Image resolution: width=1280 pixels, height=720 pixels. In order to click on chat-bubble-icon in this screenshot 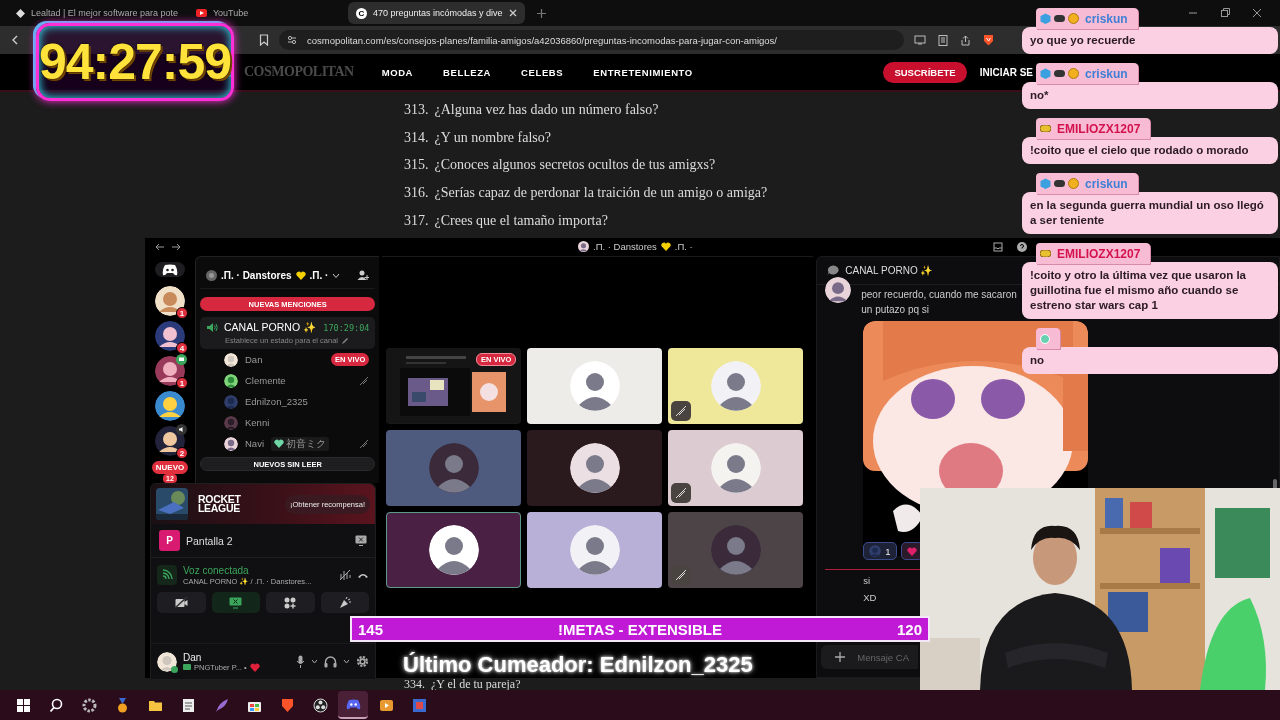, I will do `click(833, 270)`.